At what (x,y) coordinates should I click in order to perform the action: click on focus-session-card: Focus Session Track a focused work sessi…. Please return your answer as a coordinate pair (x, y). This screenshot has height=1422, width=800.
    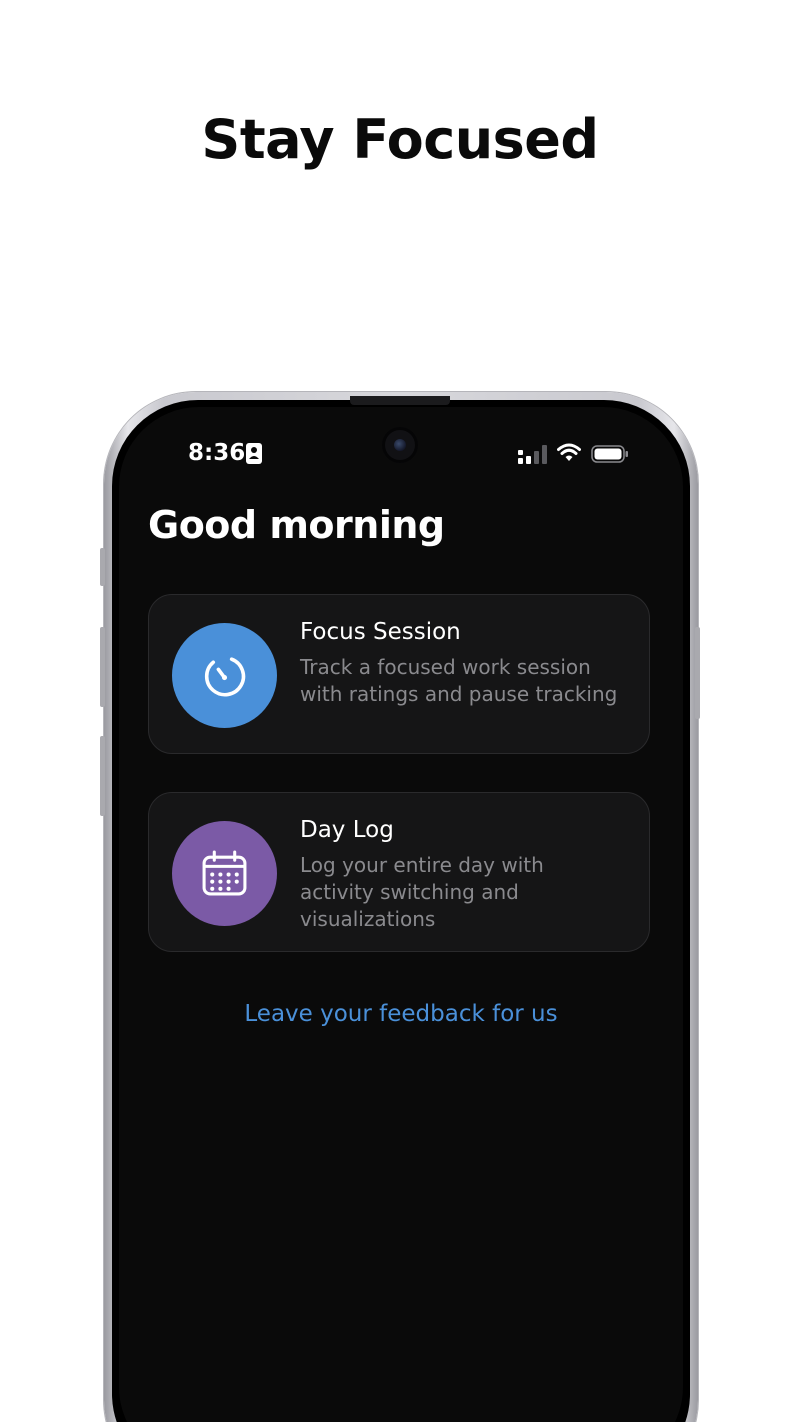
    Looking at the image, I should click on (399, 674).